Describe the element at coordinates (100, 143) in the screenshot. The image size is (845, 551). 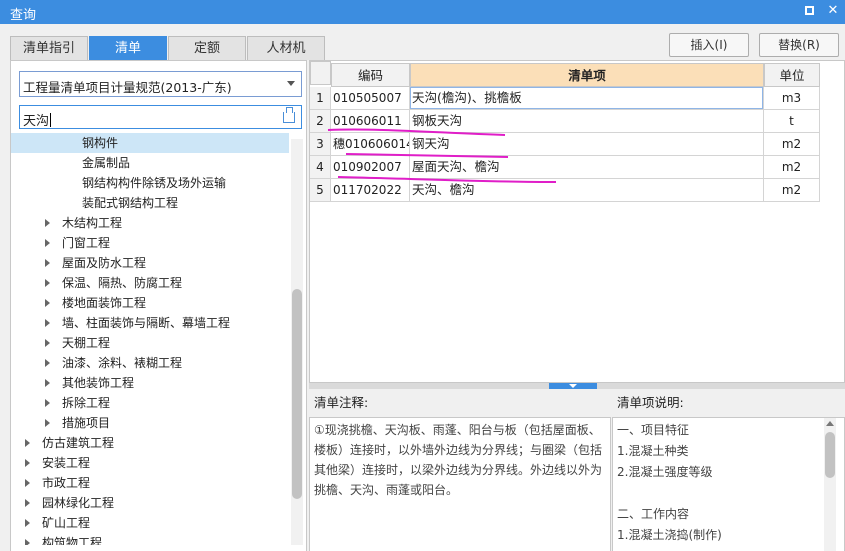
I see `tree-item-label: 钢构件` at that location.